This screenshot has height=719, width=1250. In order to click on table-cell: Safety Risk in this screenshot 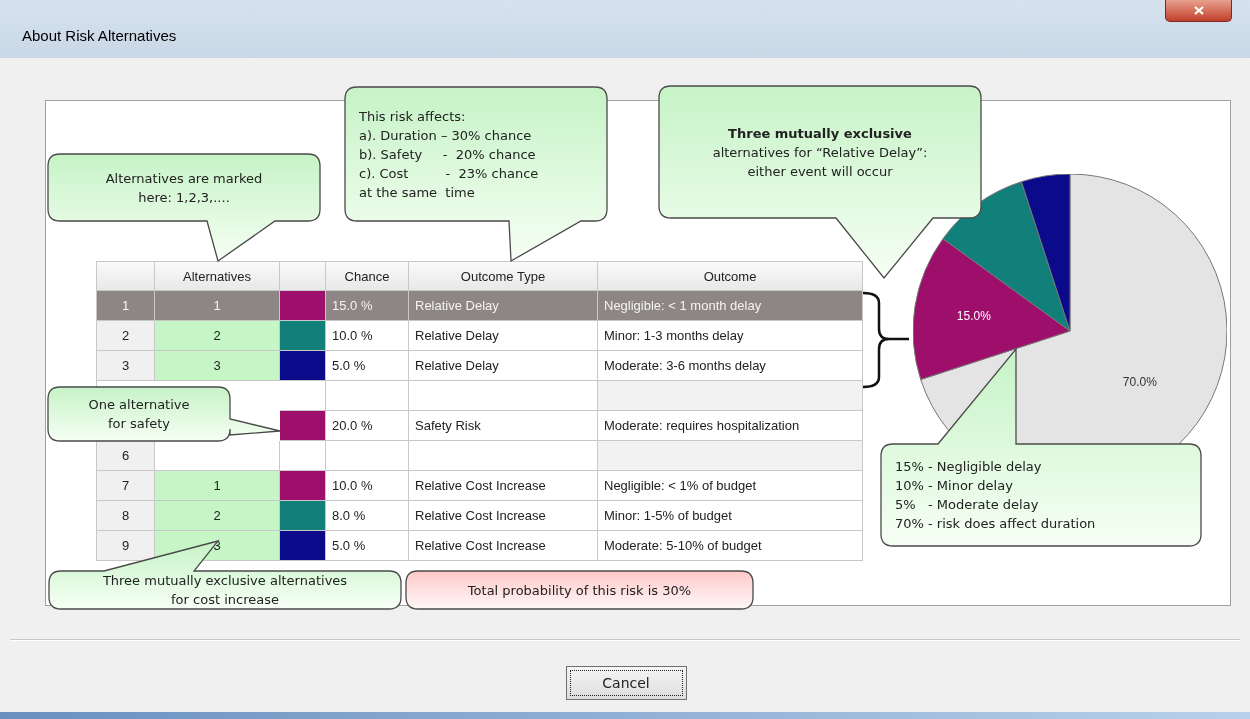, I will do `click(503, 426)`.